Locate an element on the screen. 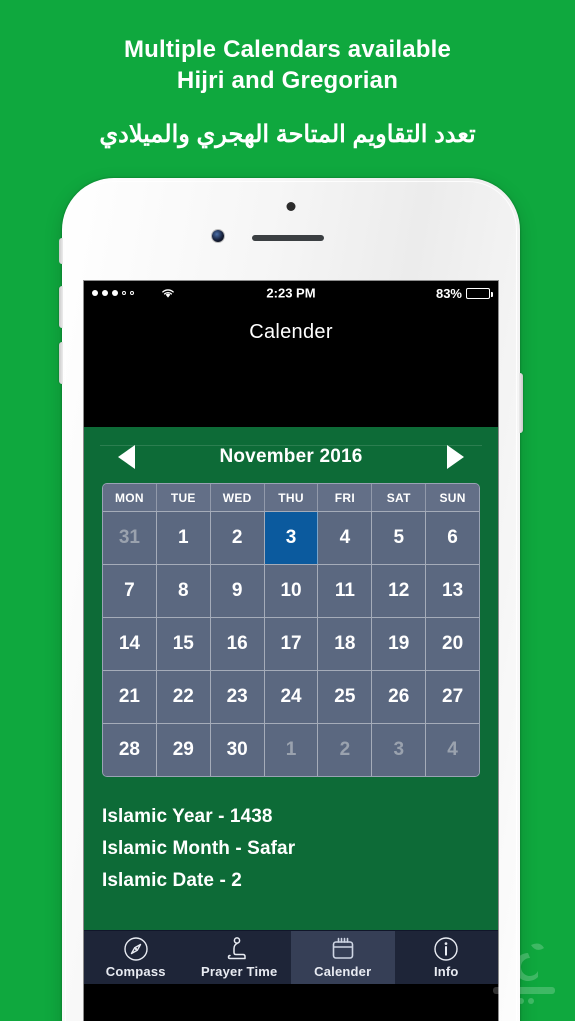  content-divider is located at coordinates (291, 445).